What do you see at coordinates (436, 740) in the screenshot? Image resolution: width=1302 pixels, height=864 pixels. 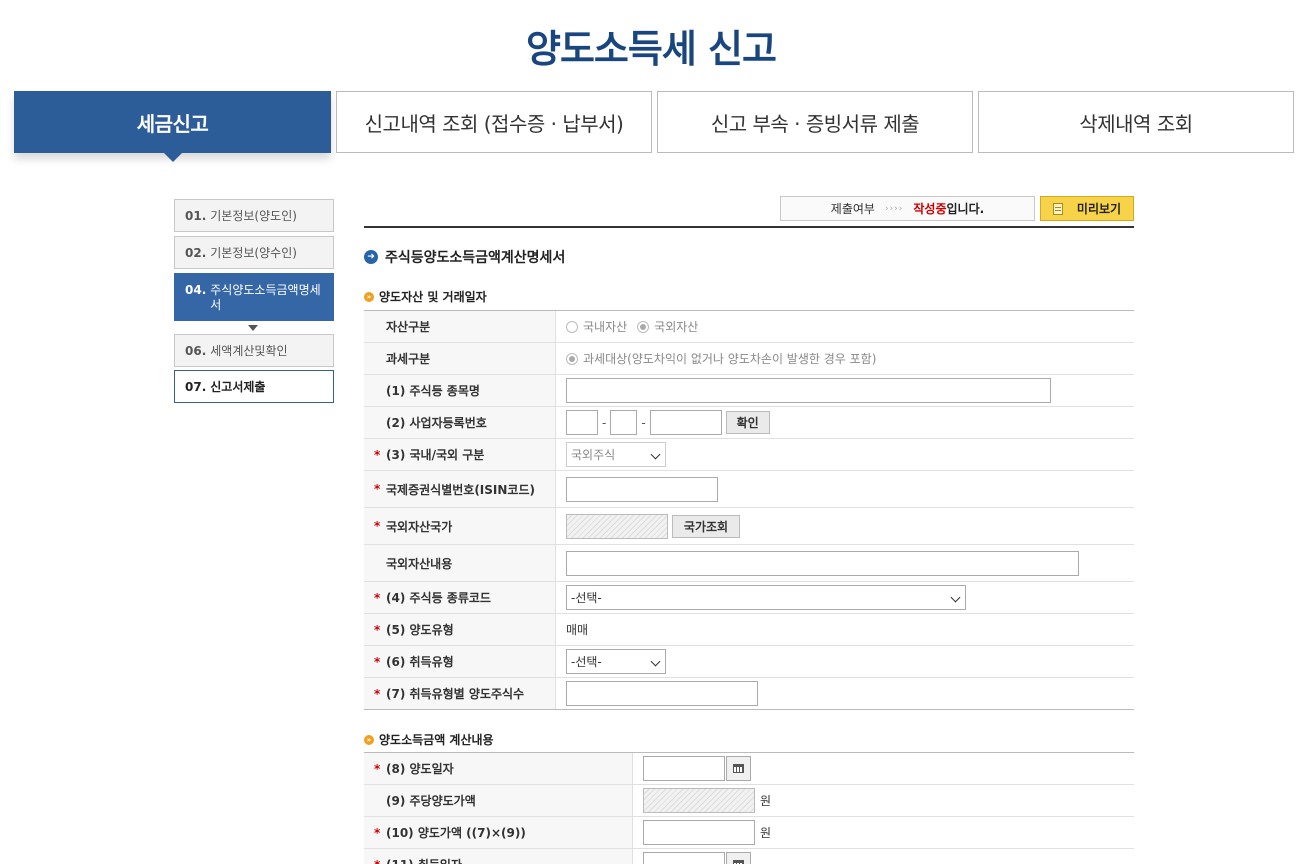 I see `group-title-text: 양도소득금액 계산내용` at bounding box center [436, 740].